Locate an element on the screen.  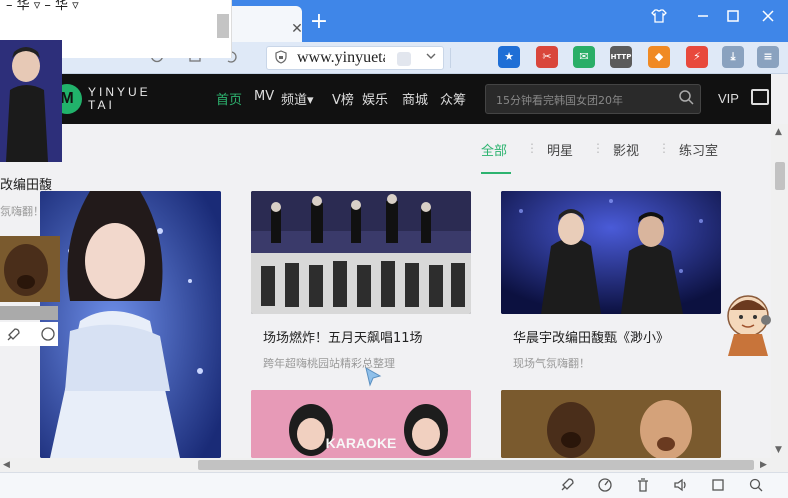
zoom-icon is located at coordinates (756, 486).